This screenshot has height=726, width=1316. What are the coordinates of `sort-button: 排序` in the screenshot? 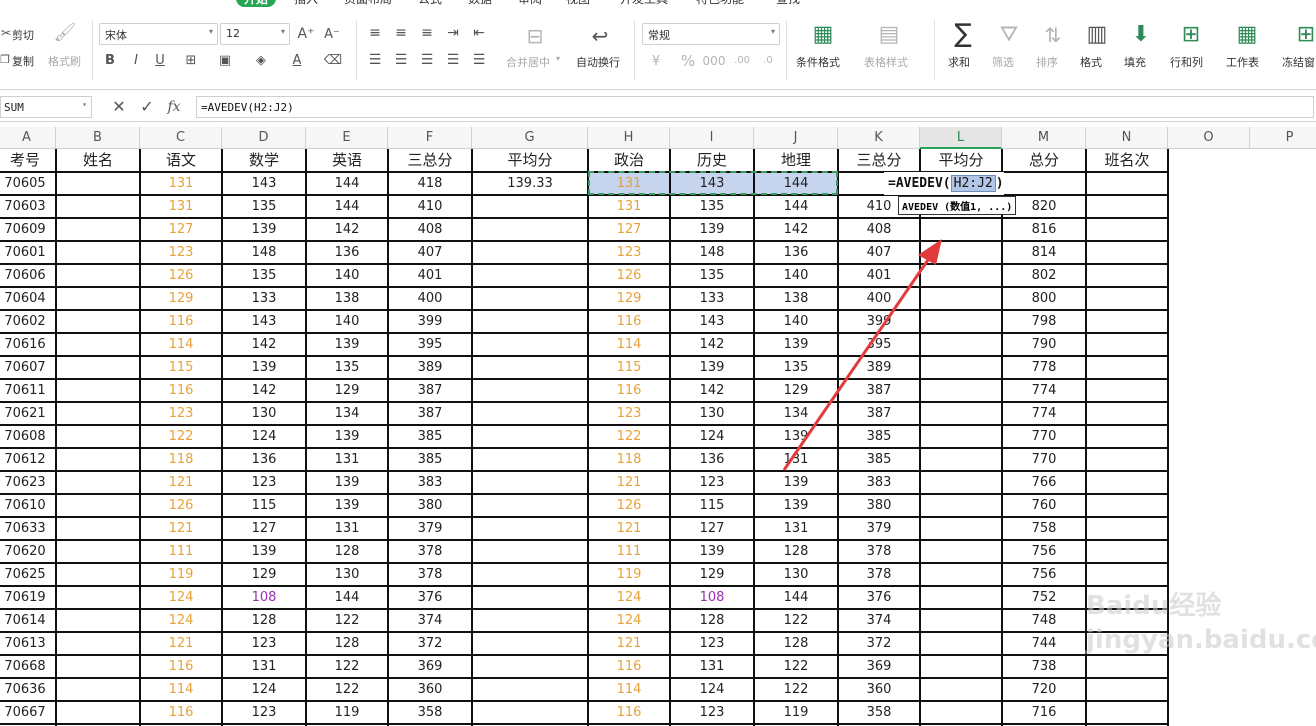 It's located at (1047, 62).